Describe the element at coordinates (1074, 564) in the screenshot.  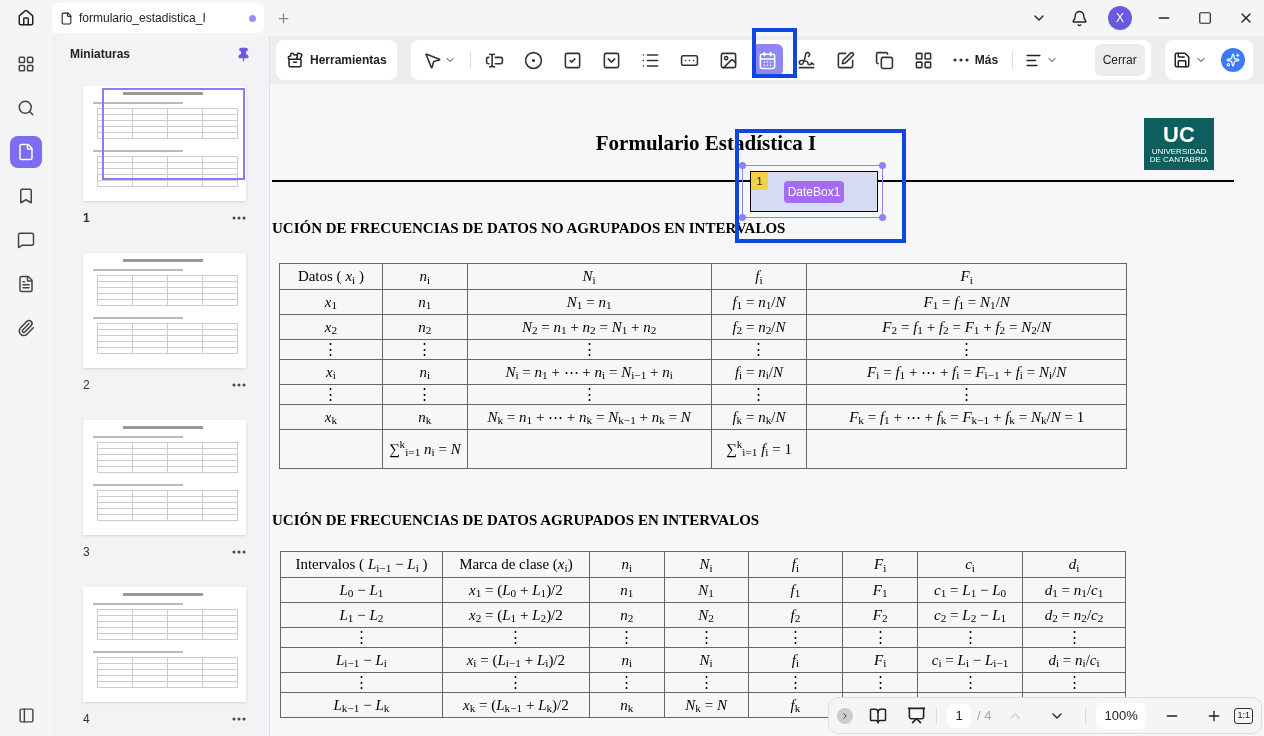
I see `table-header-cell: d$_{i}$` at that location.